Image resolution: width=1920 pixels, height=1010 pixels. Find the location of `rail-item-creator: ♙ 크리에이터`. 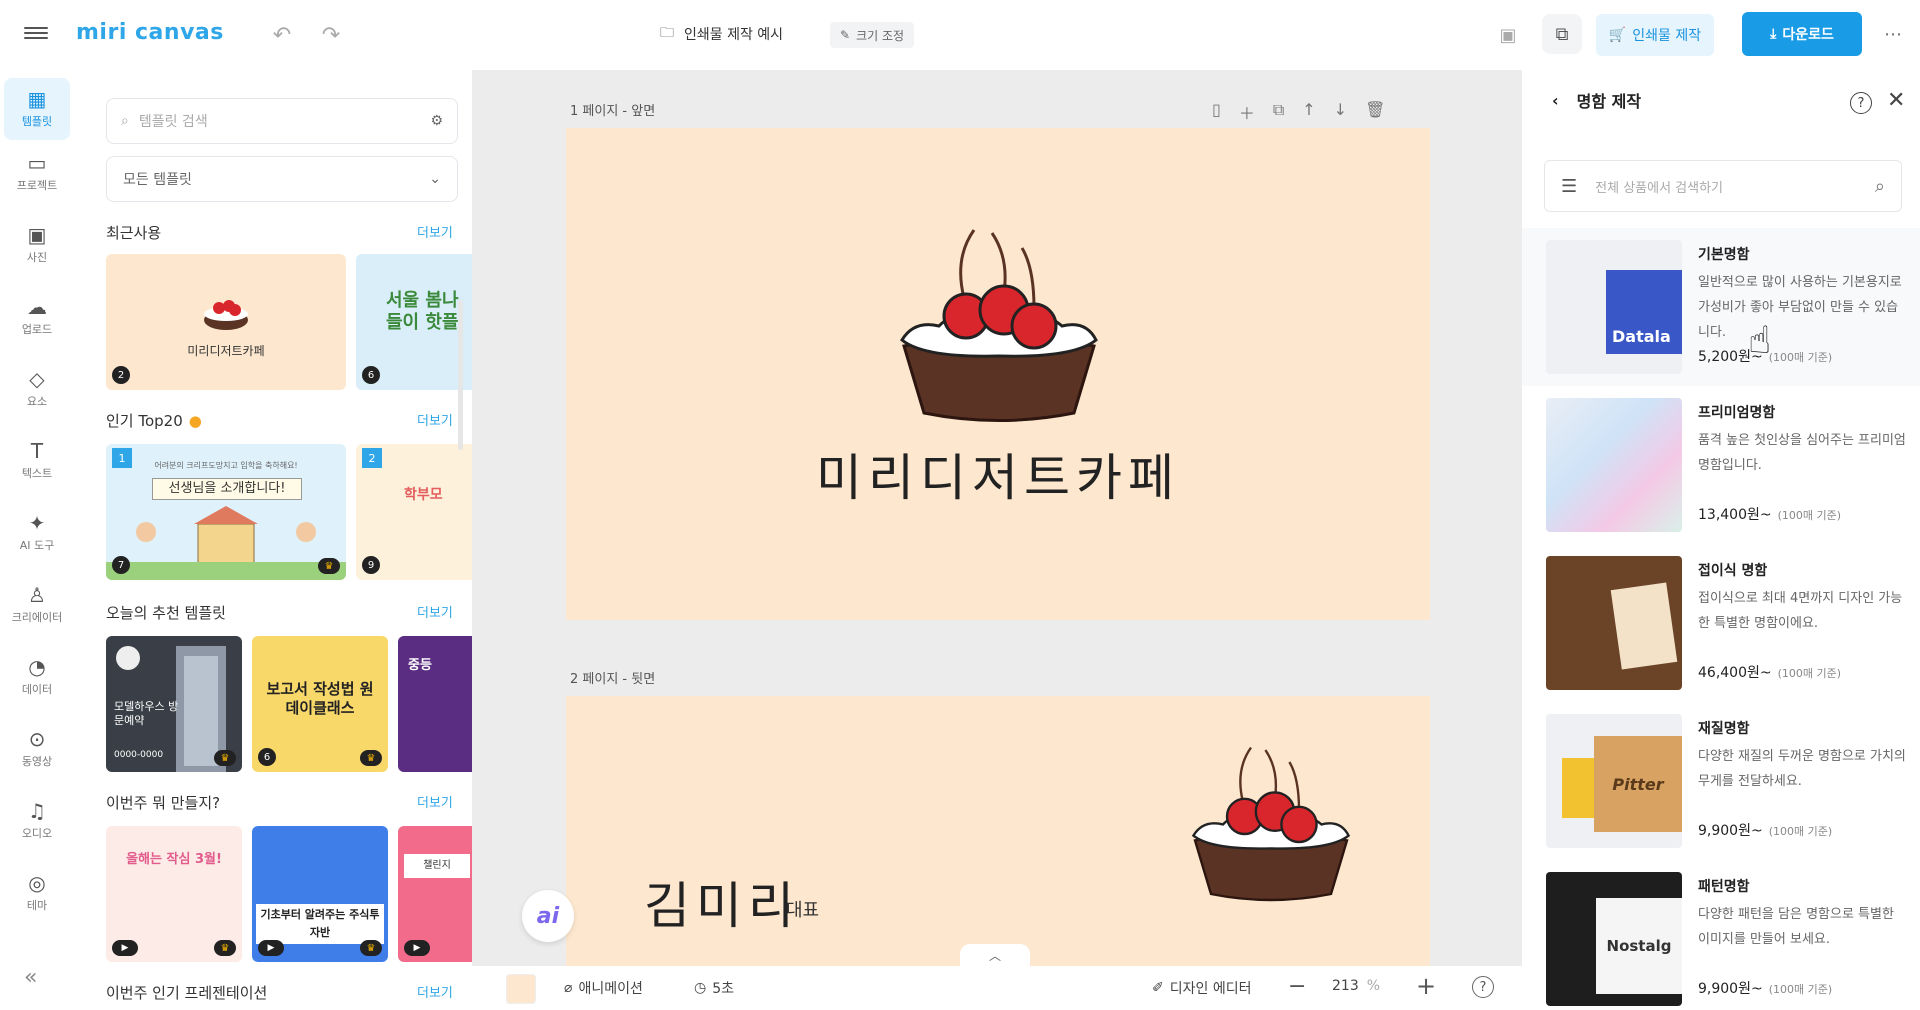

rail-item-creator: ♙ 크리에이터 is located at coordinates (37, 605).